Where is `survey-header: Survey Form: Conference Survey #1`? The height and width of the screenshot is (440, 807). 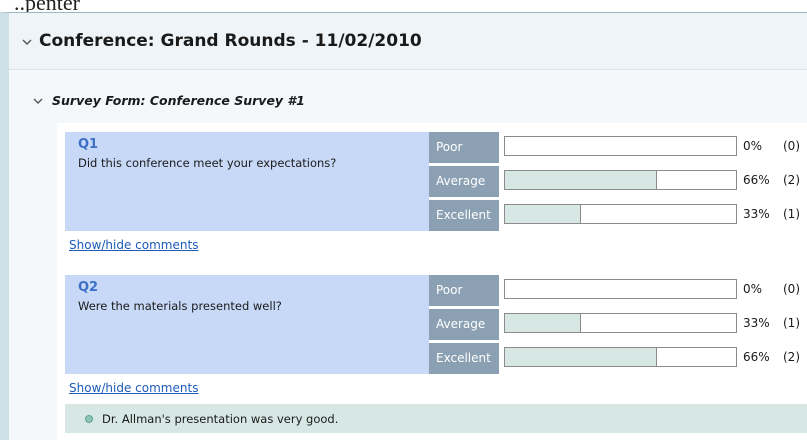
survey-header: Survey Form: Conference Survey #1 is located at coordinates (168, 100).